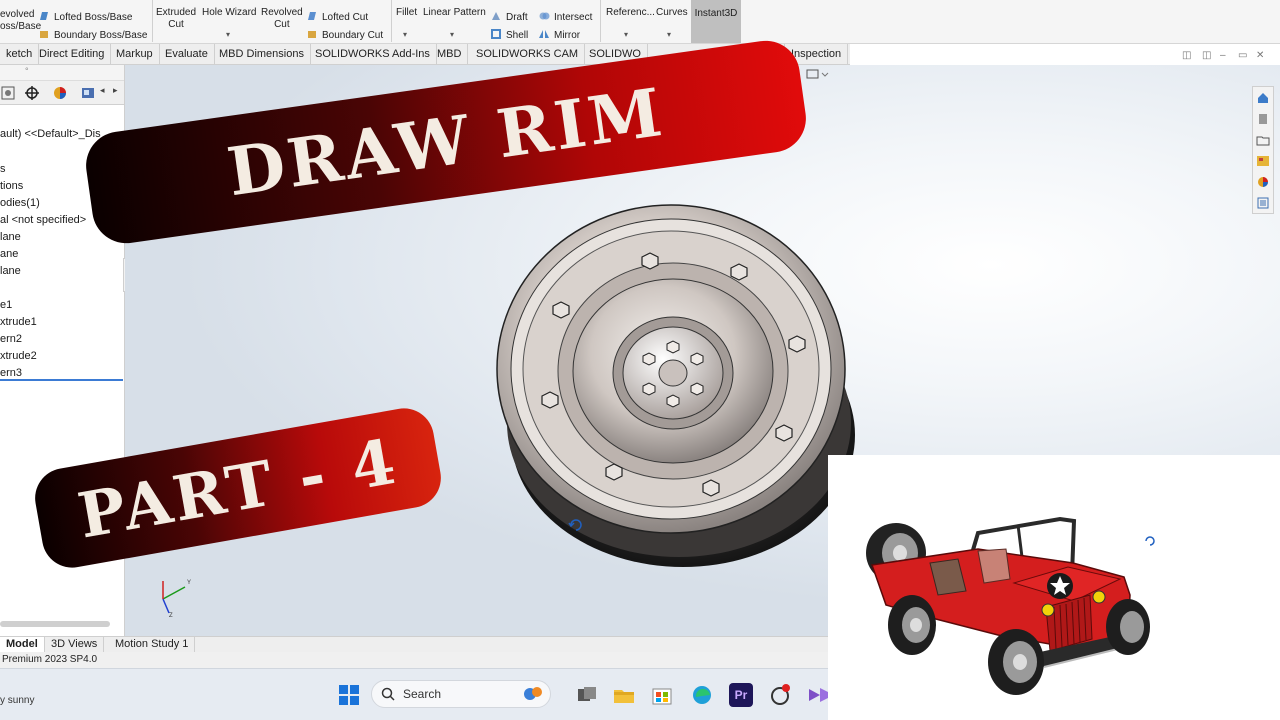 This screenshot has width=1280, height=720. What do you see at coordinates (43, 220) in the screenshot?
I see `tree-item-material: al <not specified>` at bounding box center [43, 220].